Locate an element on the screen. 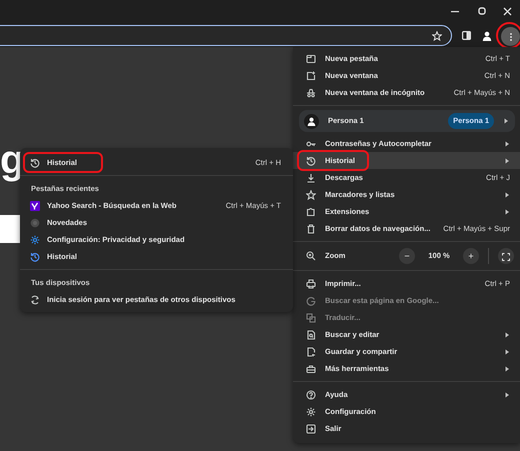 Image resolution: width=520 pixels, height=451 pixels. minimize-icon is located at coordinates (455, 12).